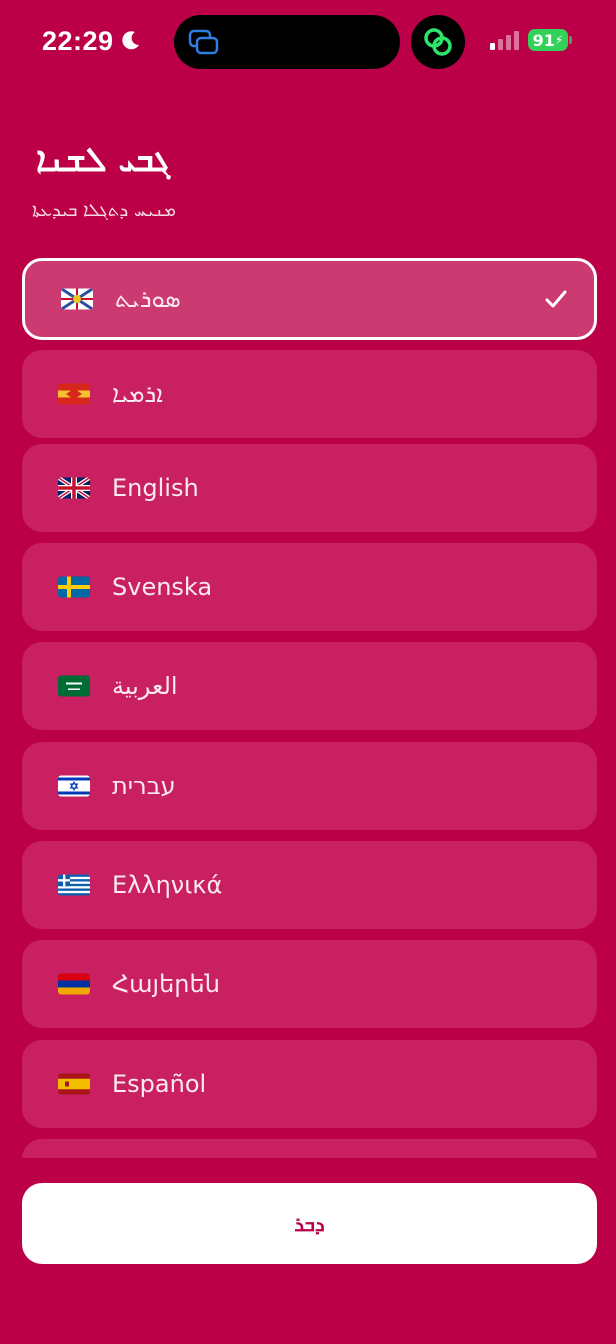  Describe the element at coordinates (74, 587) in the screenshot. I see `sweden-flag-icon` at that location.